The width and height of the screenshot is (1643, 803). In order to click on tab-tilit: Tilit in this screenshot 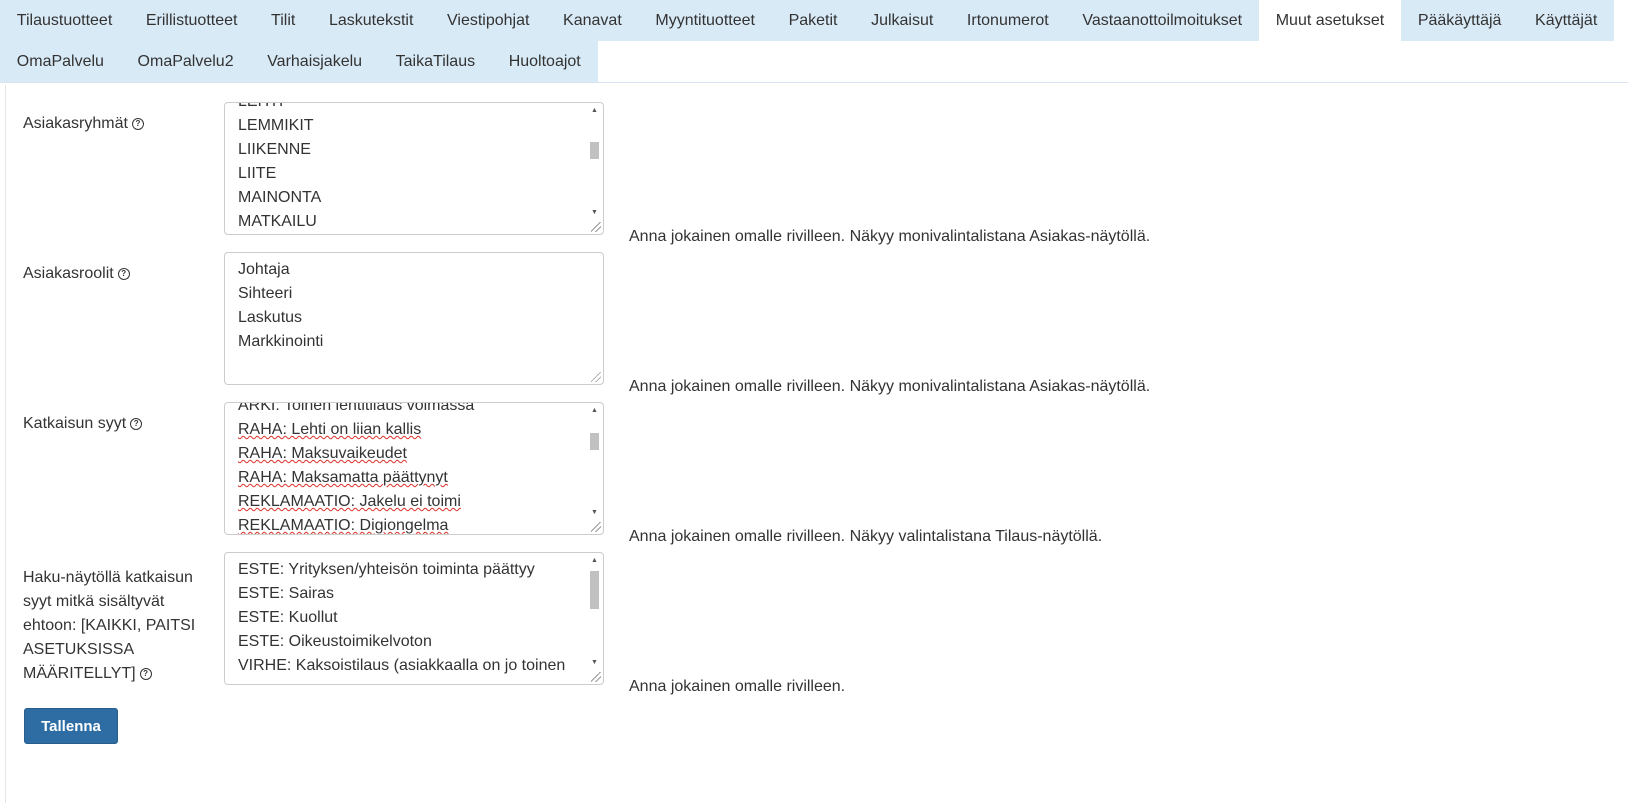, I will do `click(283, 20)`.